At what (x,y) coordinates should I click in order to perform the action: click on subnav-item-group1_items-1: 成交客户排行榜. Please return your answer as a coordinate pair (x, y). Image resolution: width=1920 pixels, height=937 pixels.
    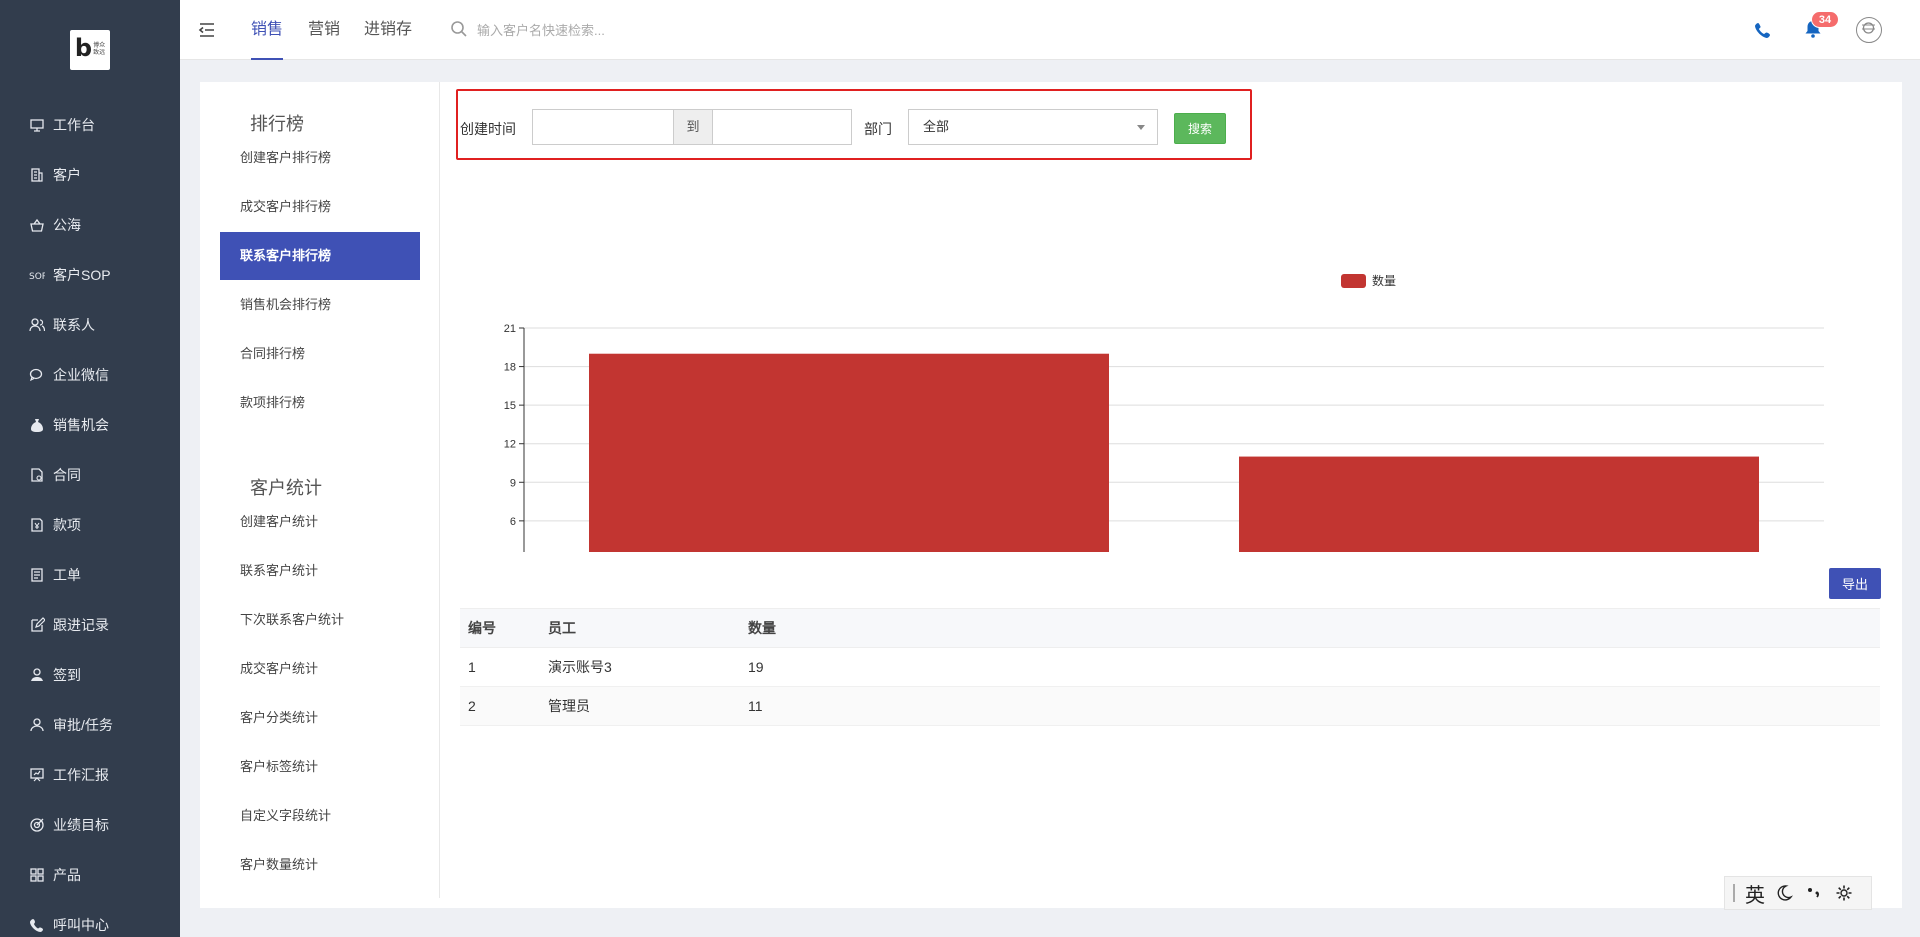
    Looking at the image, I should click on (320, 207).